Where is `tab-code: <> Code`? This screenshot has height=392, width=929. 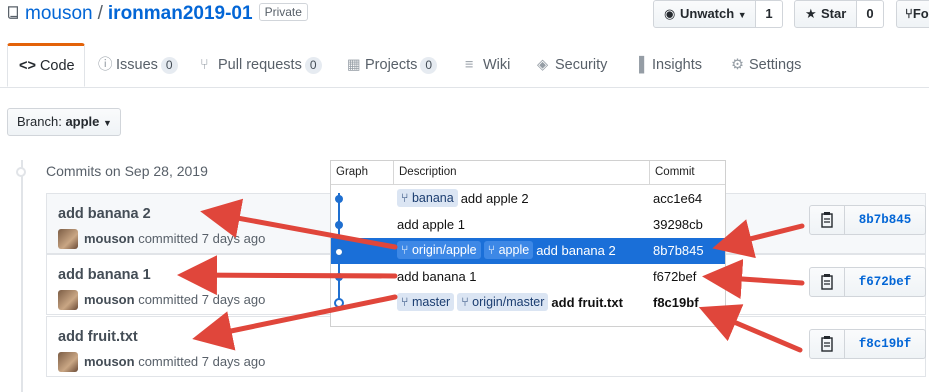
tab-code: <> Code is located at coordinates (46, 65).